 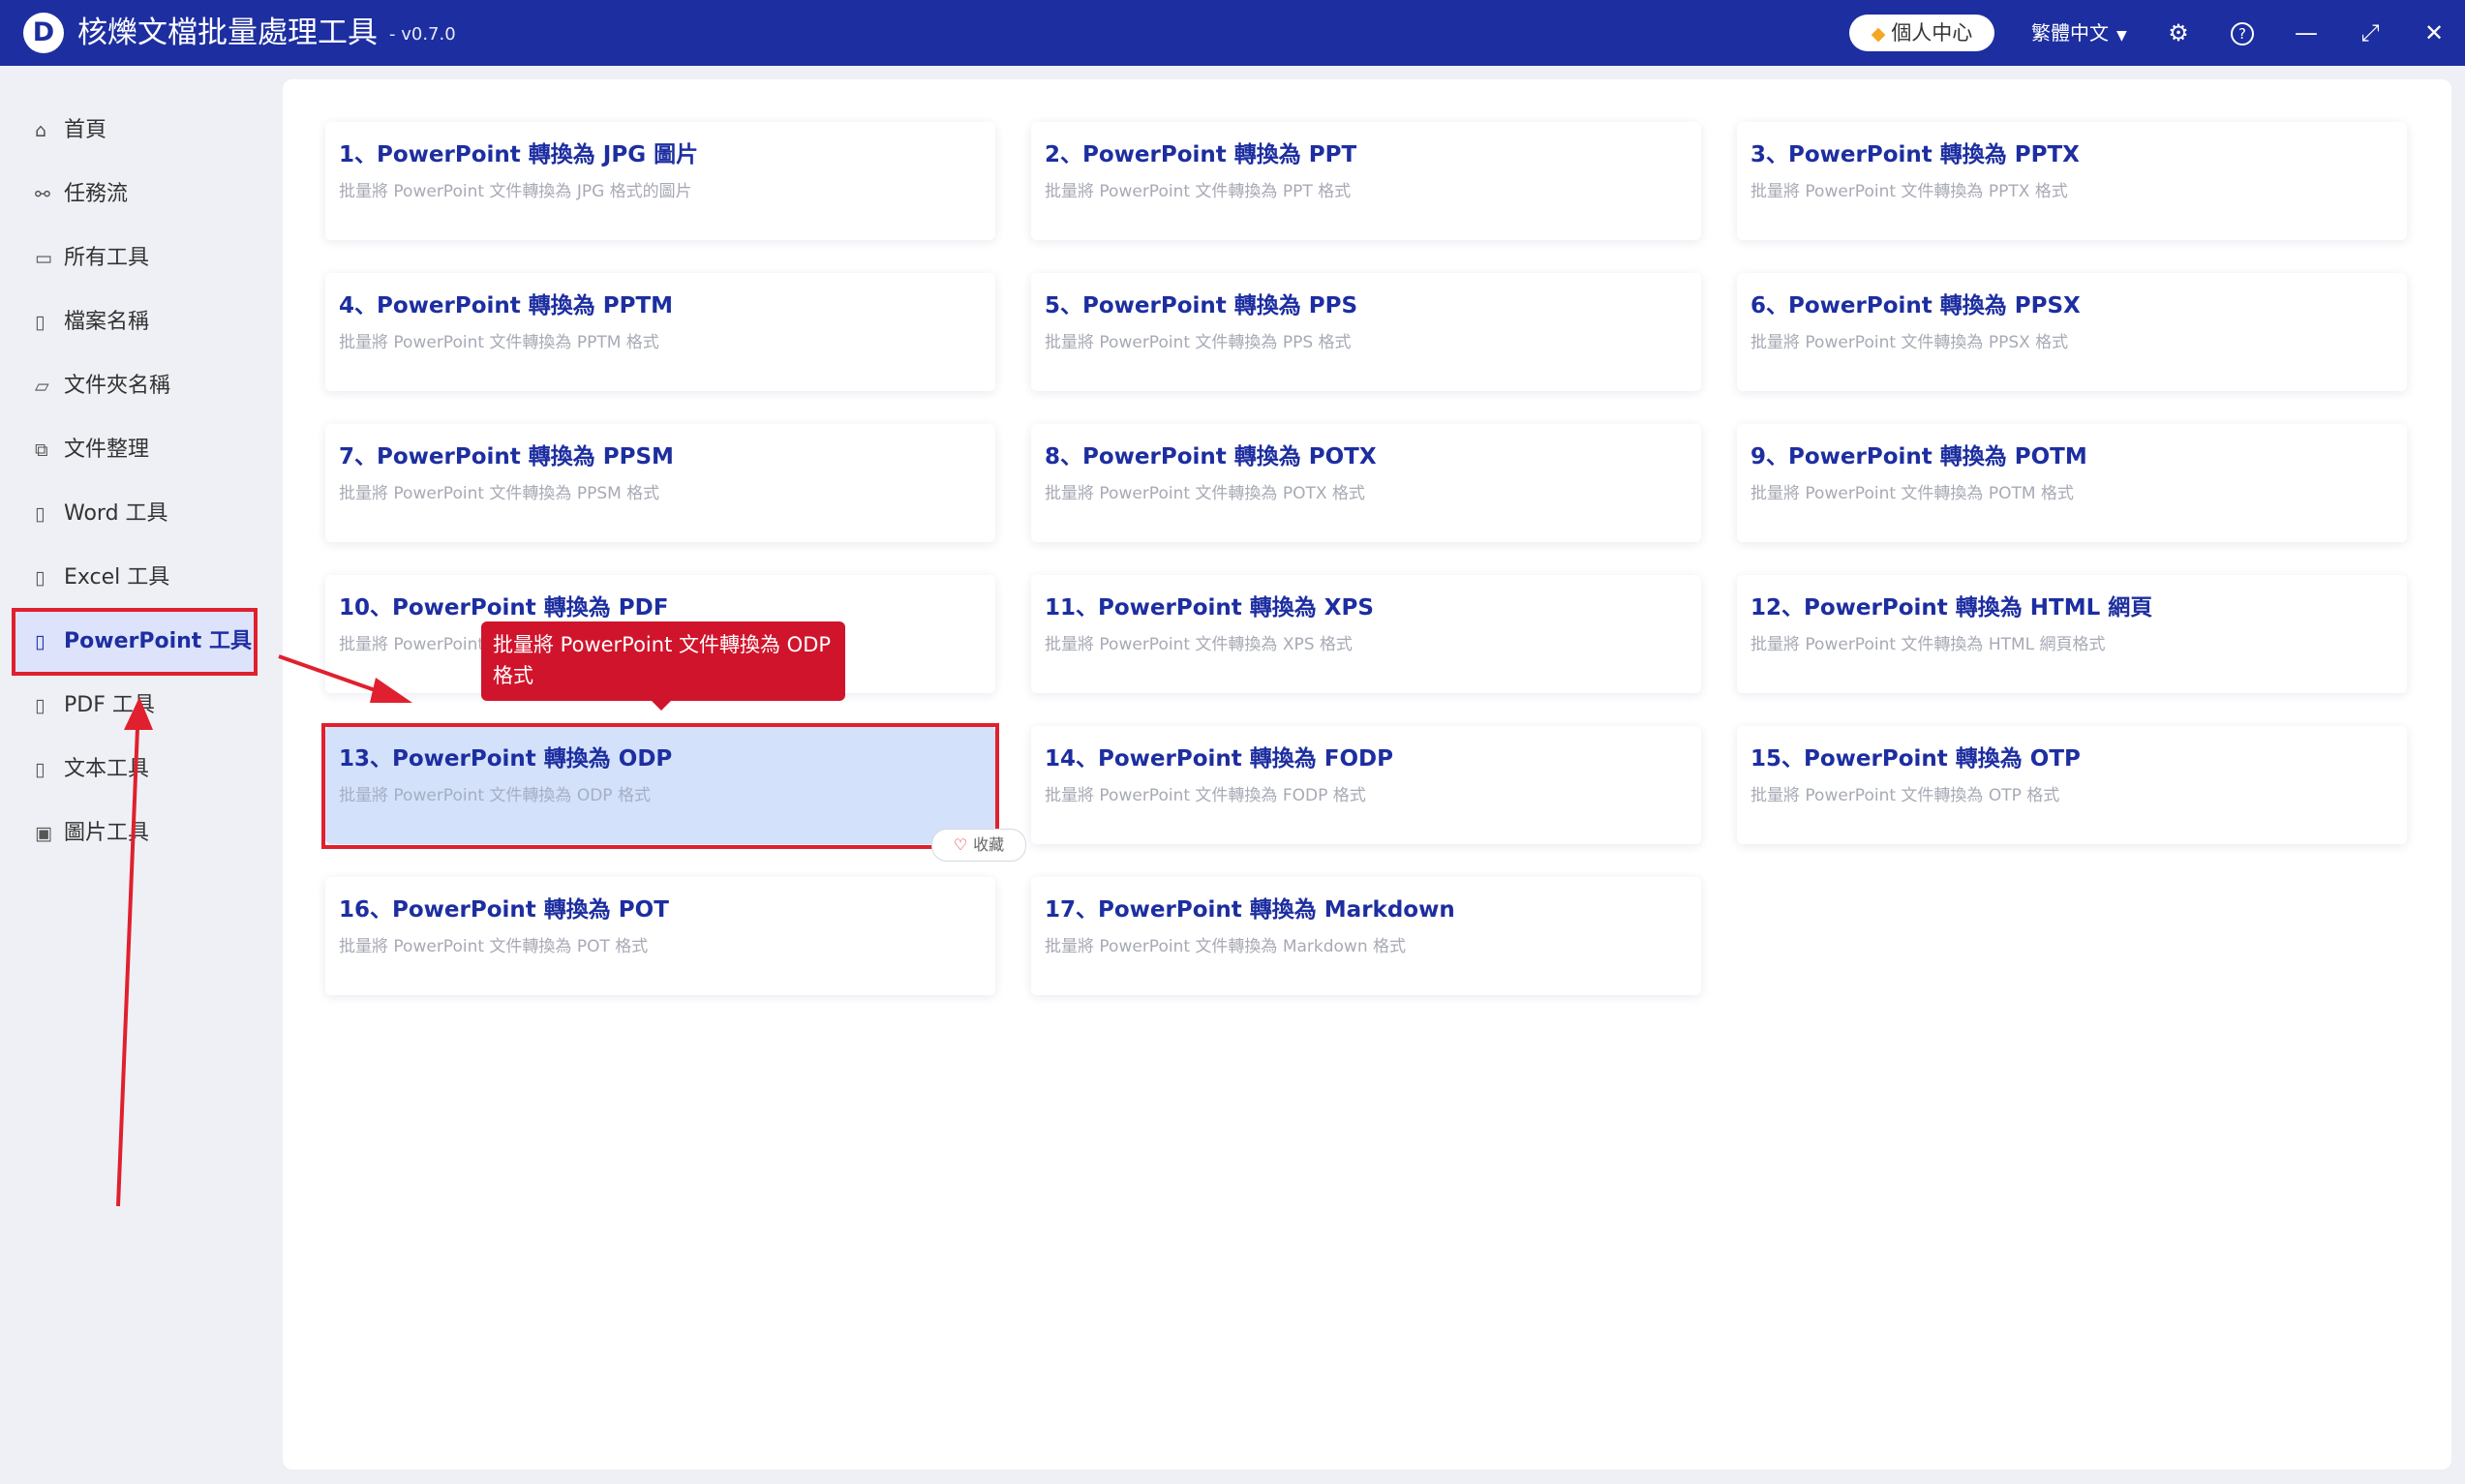 What do you see at coordinates (1928, 644) in the screenshot?
I see `tool-card-description: 批量將 PowerPoint 文件轉換為 HTML 網頁格式` at bounding box center [1928, 644].